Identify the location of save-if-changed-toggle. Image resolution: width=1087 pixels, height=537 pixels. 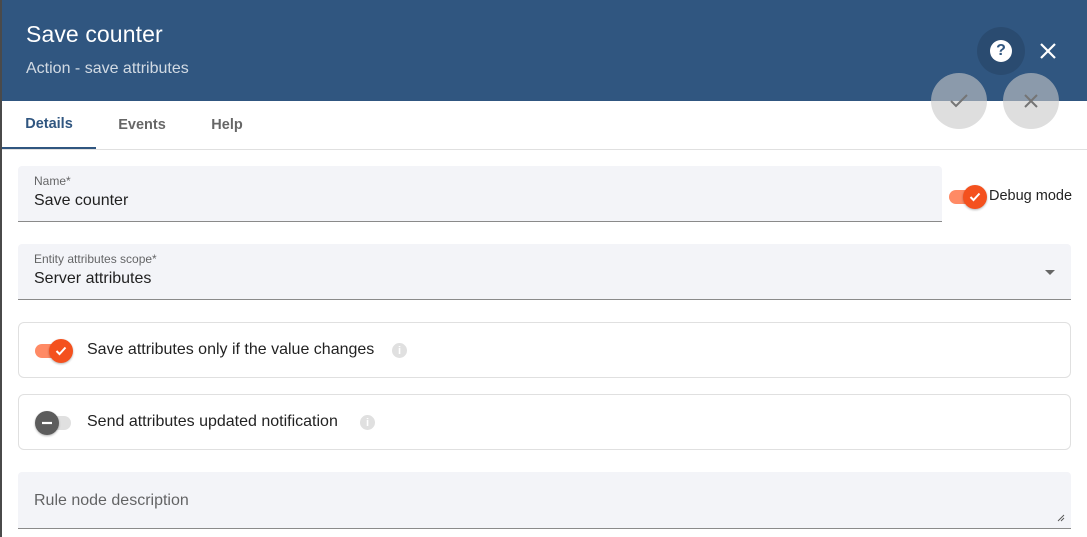
(54, 351).